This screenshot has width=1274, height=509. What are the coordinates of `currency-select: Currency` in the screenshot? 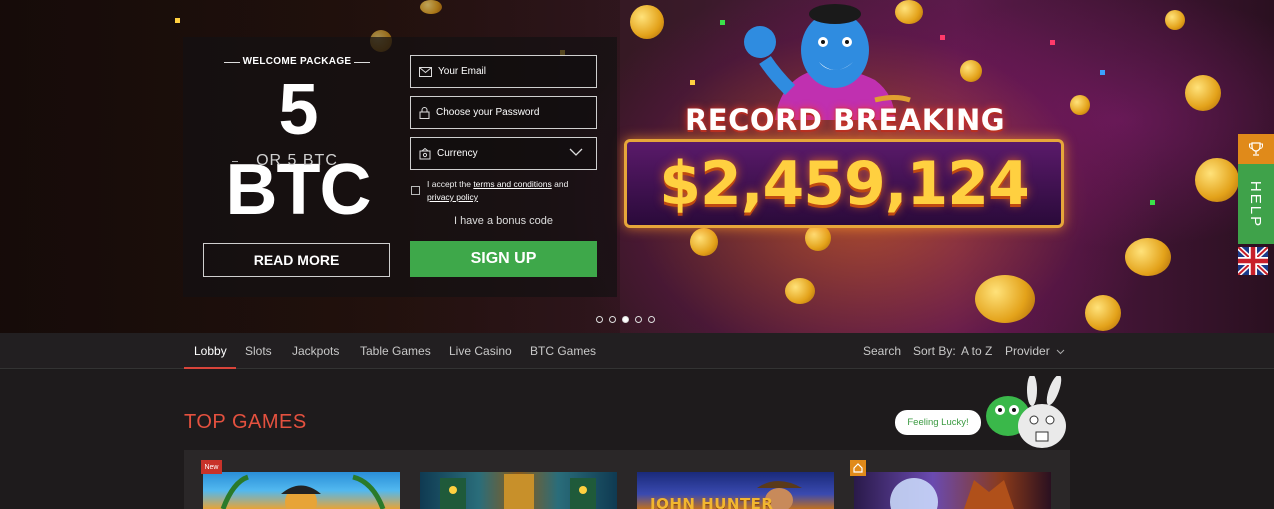 It's located at (503, 153).